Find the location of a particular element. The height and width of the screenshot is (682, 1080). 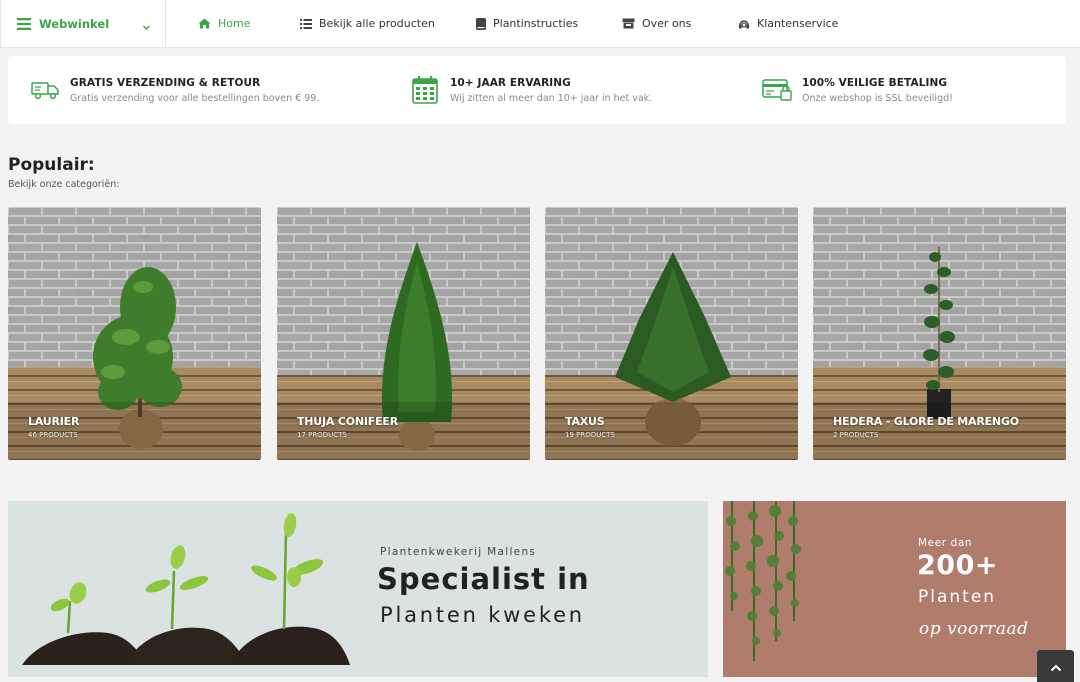

nav-item-home: Home is located at coordinates (224, 24).